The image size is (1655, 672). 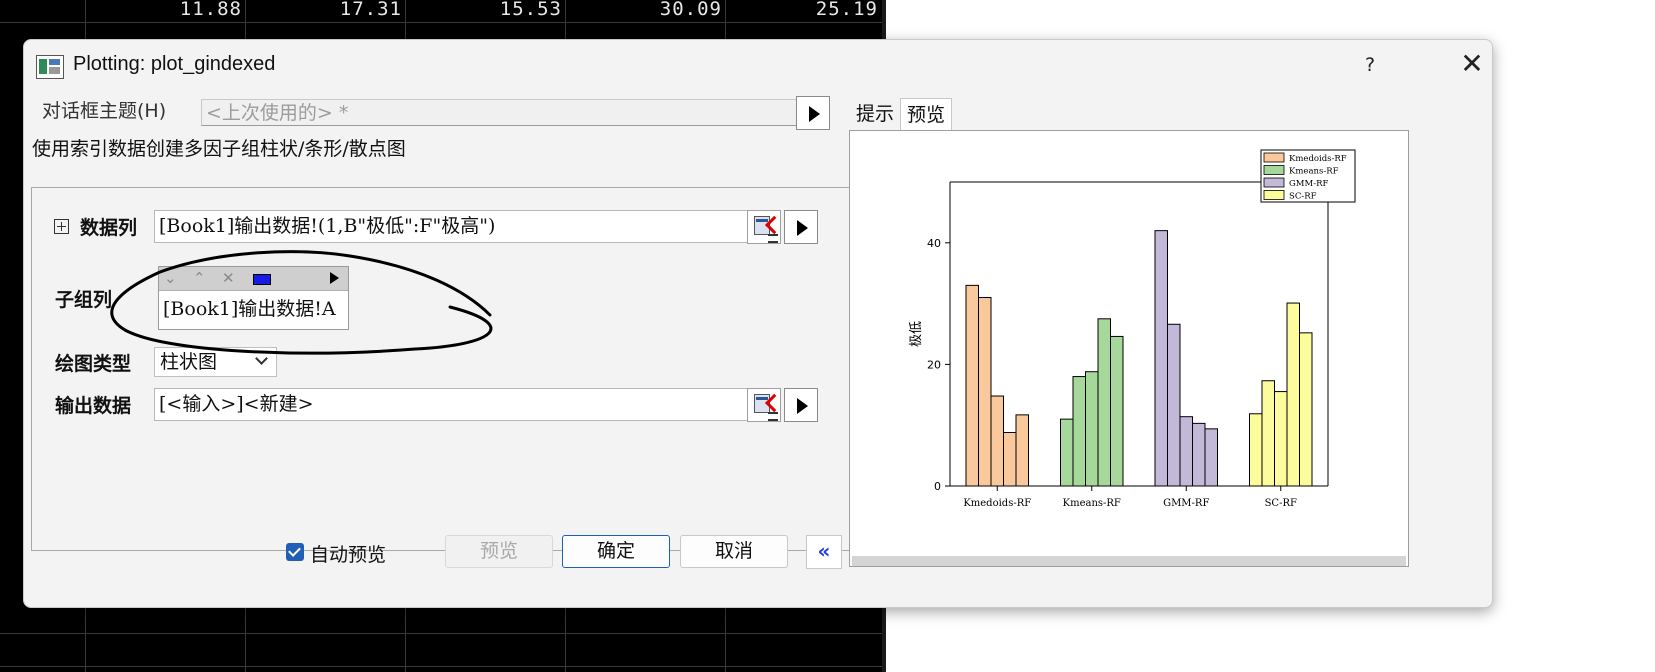 What do you see at coordinates (824, 552) in the screenshot?
I see `collapse-button: «` at bounding box center [824, 552].